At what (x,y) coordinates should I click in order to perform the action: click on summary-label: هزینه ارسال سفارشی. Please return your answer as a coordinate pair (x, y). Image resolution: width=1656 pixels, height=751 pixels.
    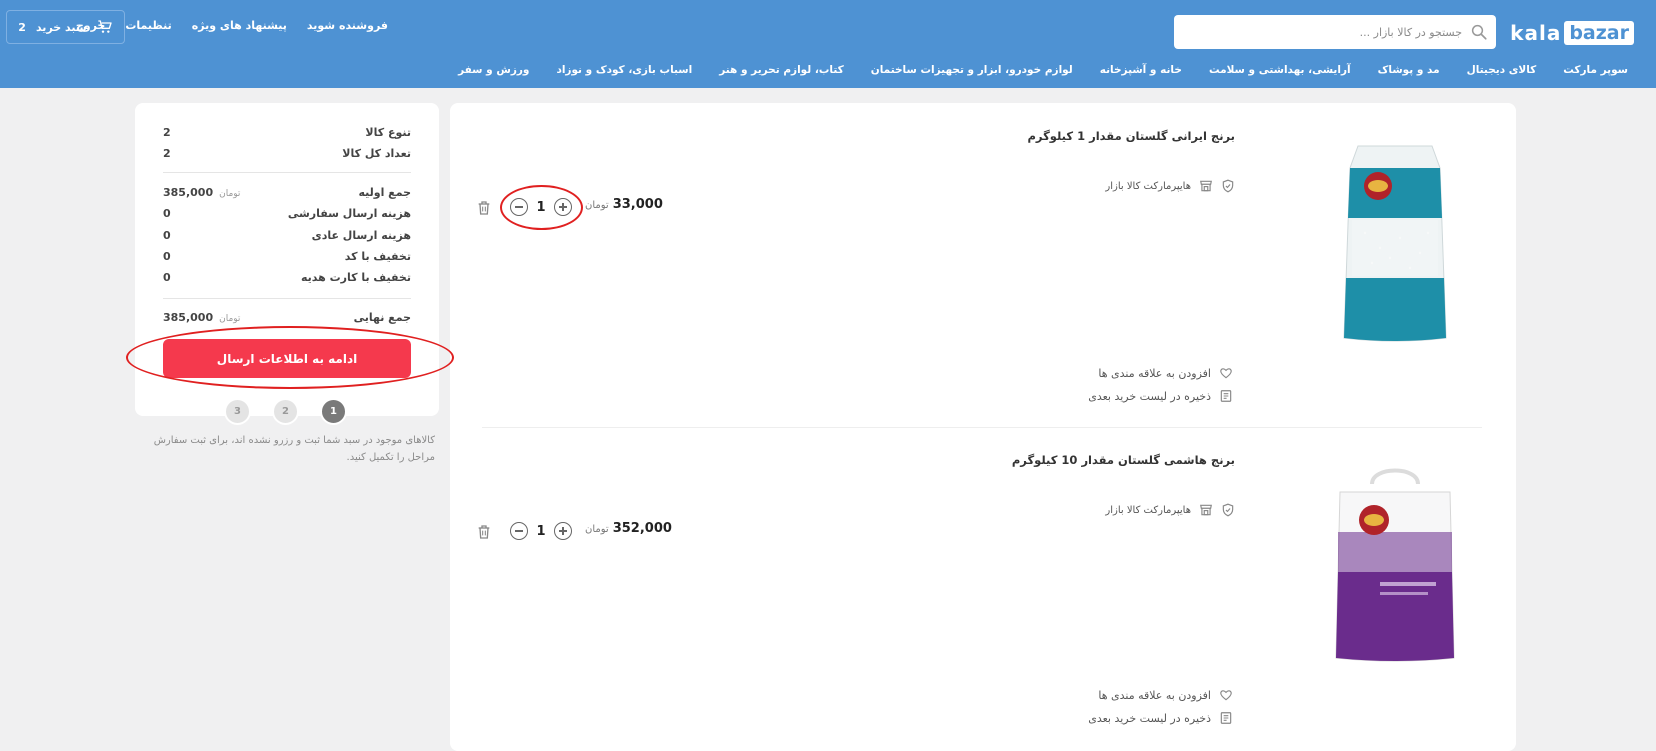
    Looking at the image, I should click on (349, 213).